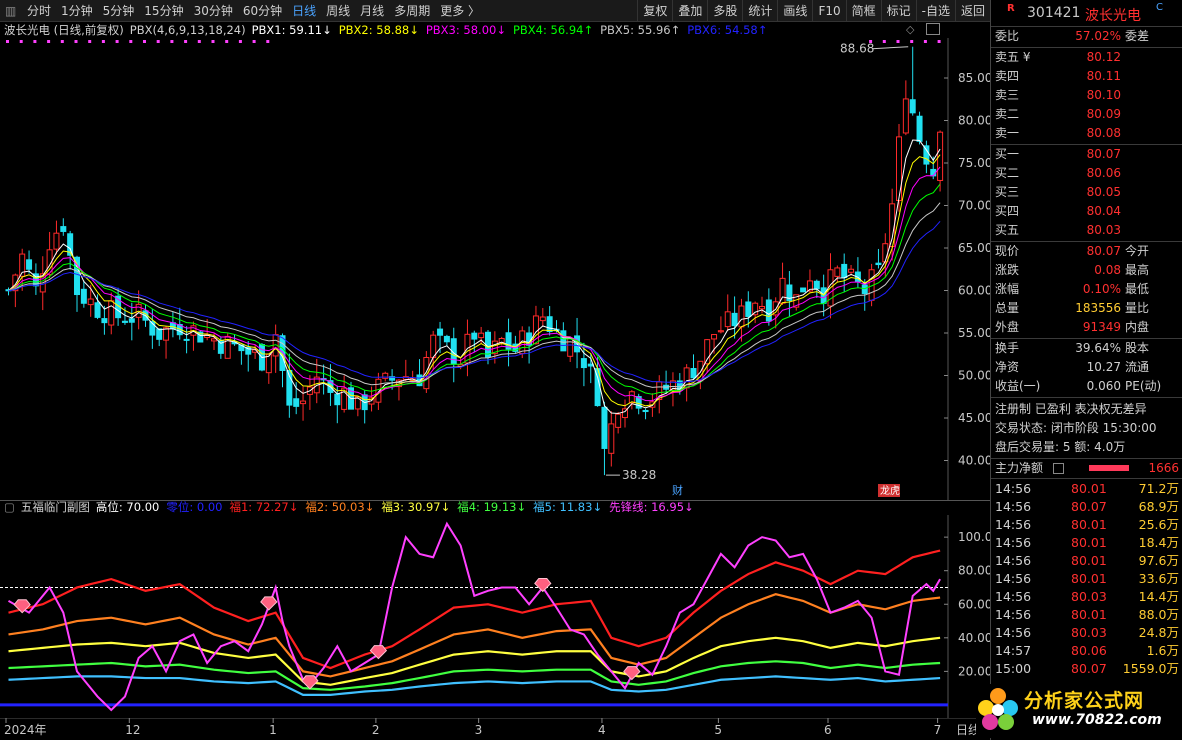 The width and height of the screenshot is (1182, 740). What do you see at coordinates (1086, 468) in the screenshot?
I see `main-flow-row: 主力净额 1666` at bounding box center [1086, 468].